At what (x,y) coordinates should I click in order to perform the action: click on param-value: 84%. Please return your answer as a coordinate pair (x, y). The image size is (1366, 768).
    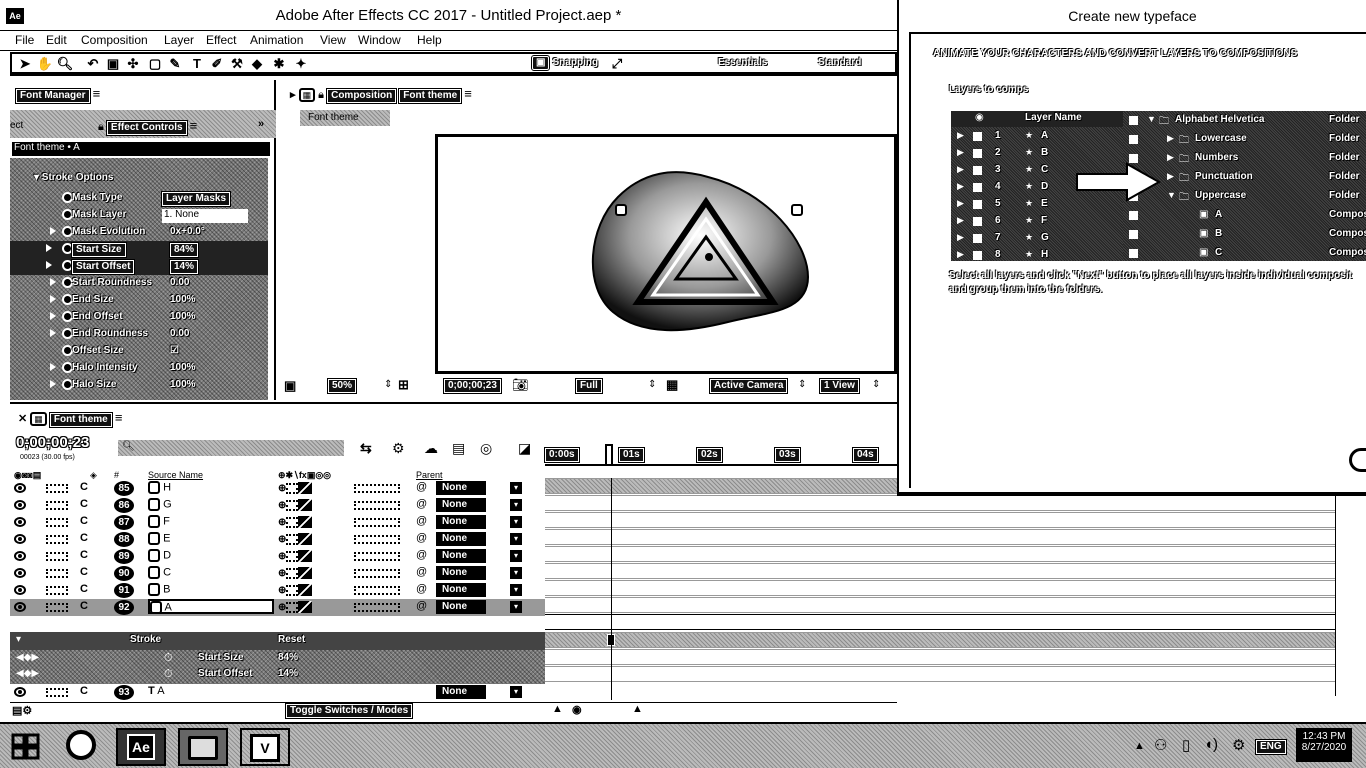
    Looking at the image, I should click on (184, 250).